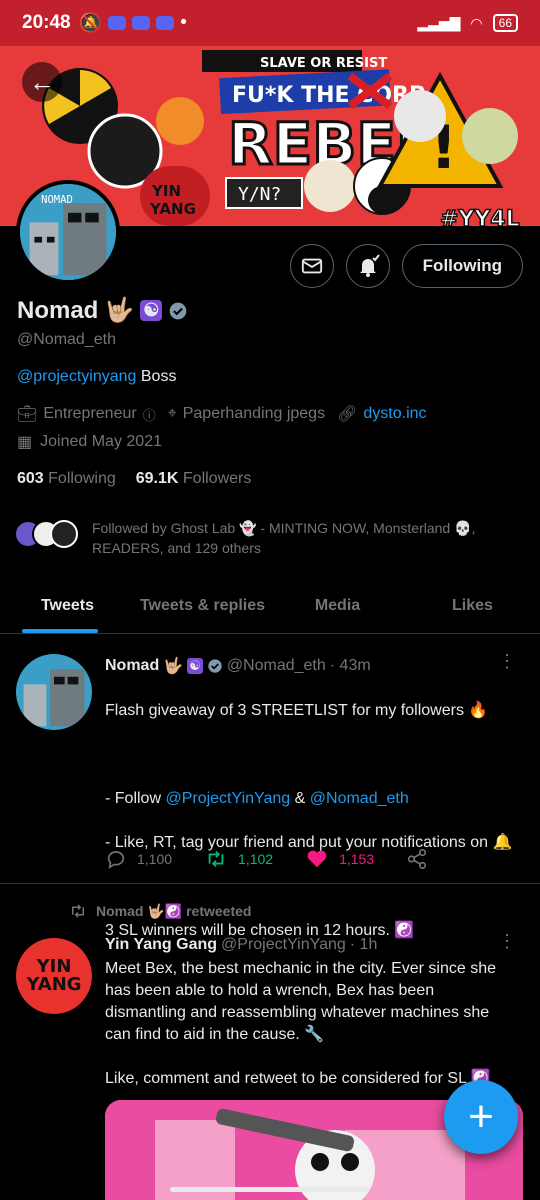 This screenshot has height=1200, width=540. What do you see at coordinates (102, 310) in the screenshot?
I see `profile-name: Nomad 🤟🏼 ☯` at bounding box center [102, 310].